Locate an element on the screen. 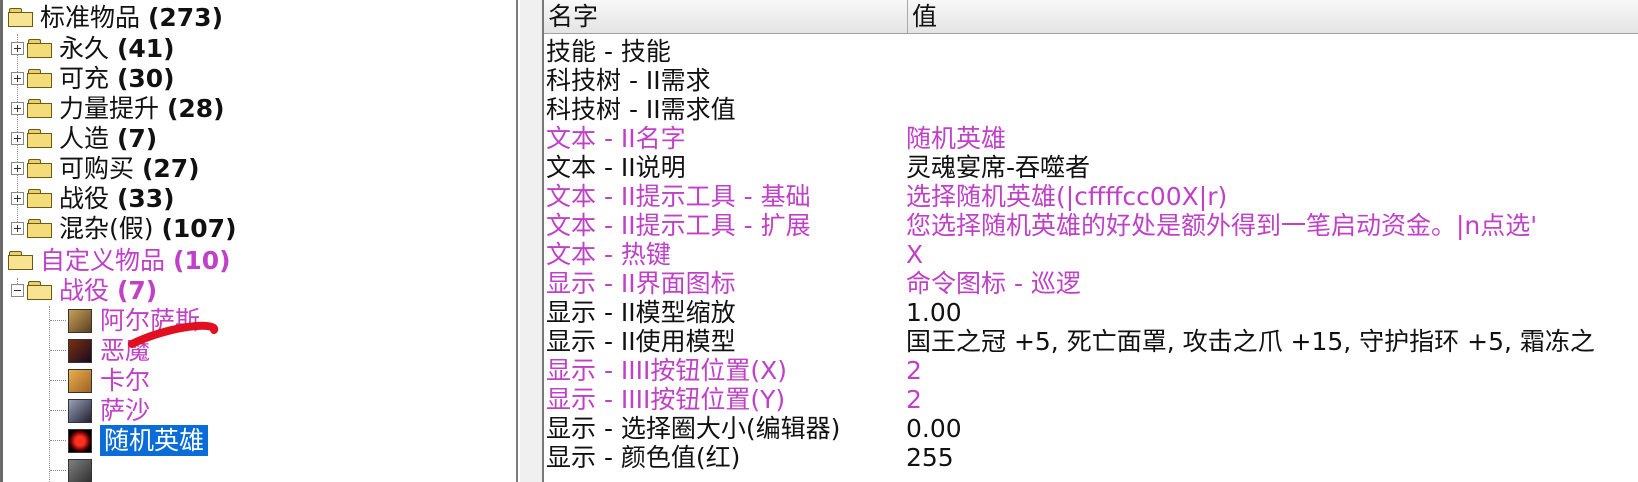 The height and width of the screenshot is (482, 1638). property-value-cell: 国王之冠 +5, 死亡面罩, 攻击之爪 +15, 守护指环 +5, 霜冻之 is located at coordinates (1250, 341).